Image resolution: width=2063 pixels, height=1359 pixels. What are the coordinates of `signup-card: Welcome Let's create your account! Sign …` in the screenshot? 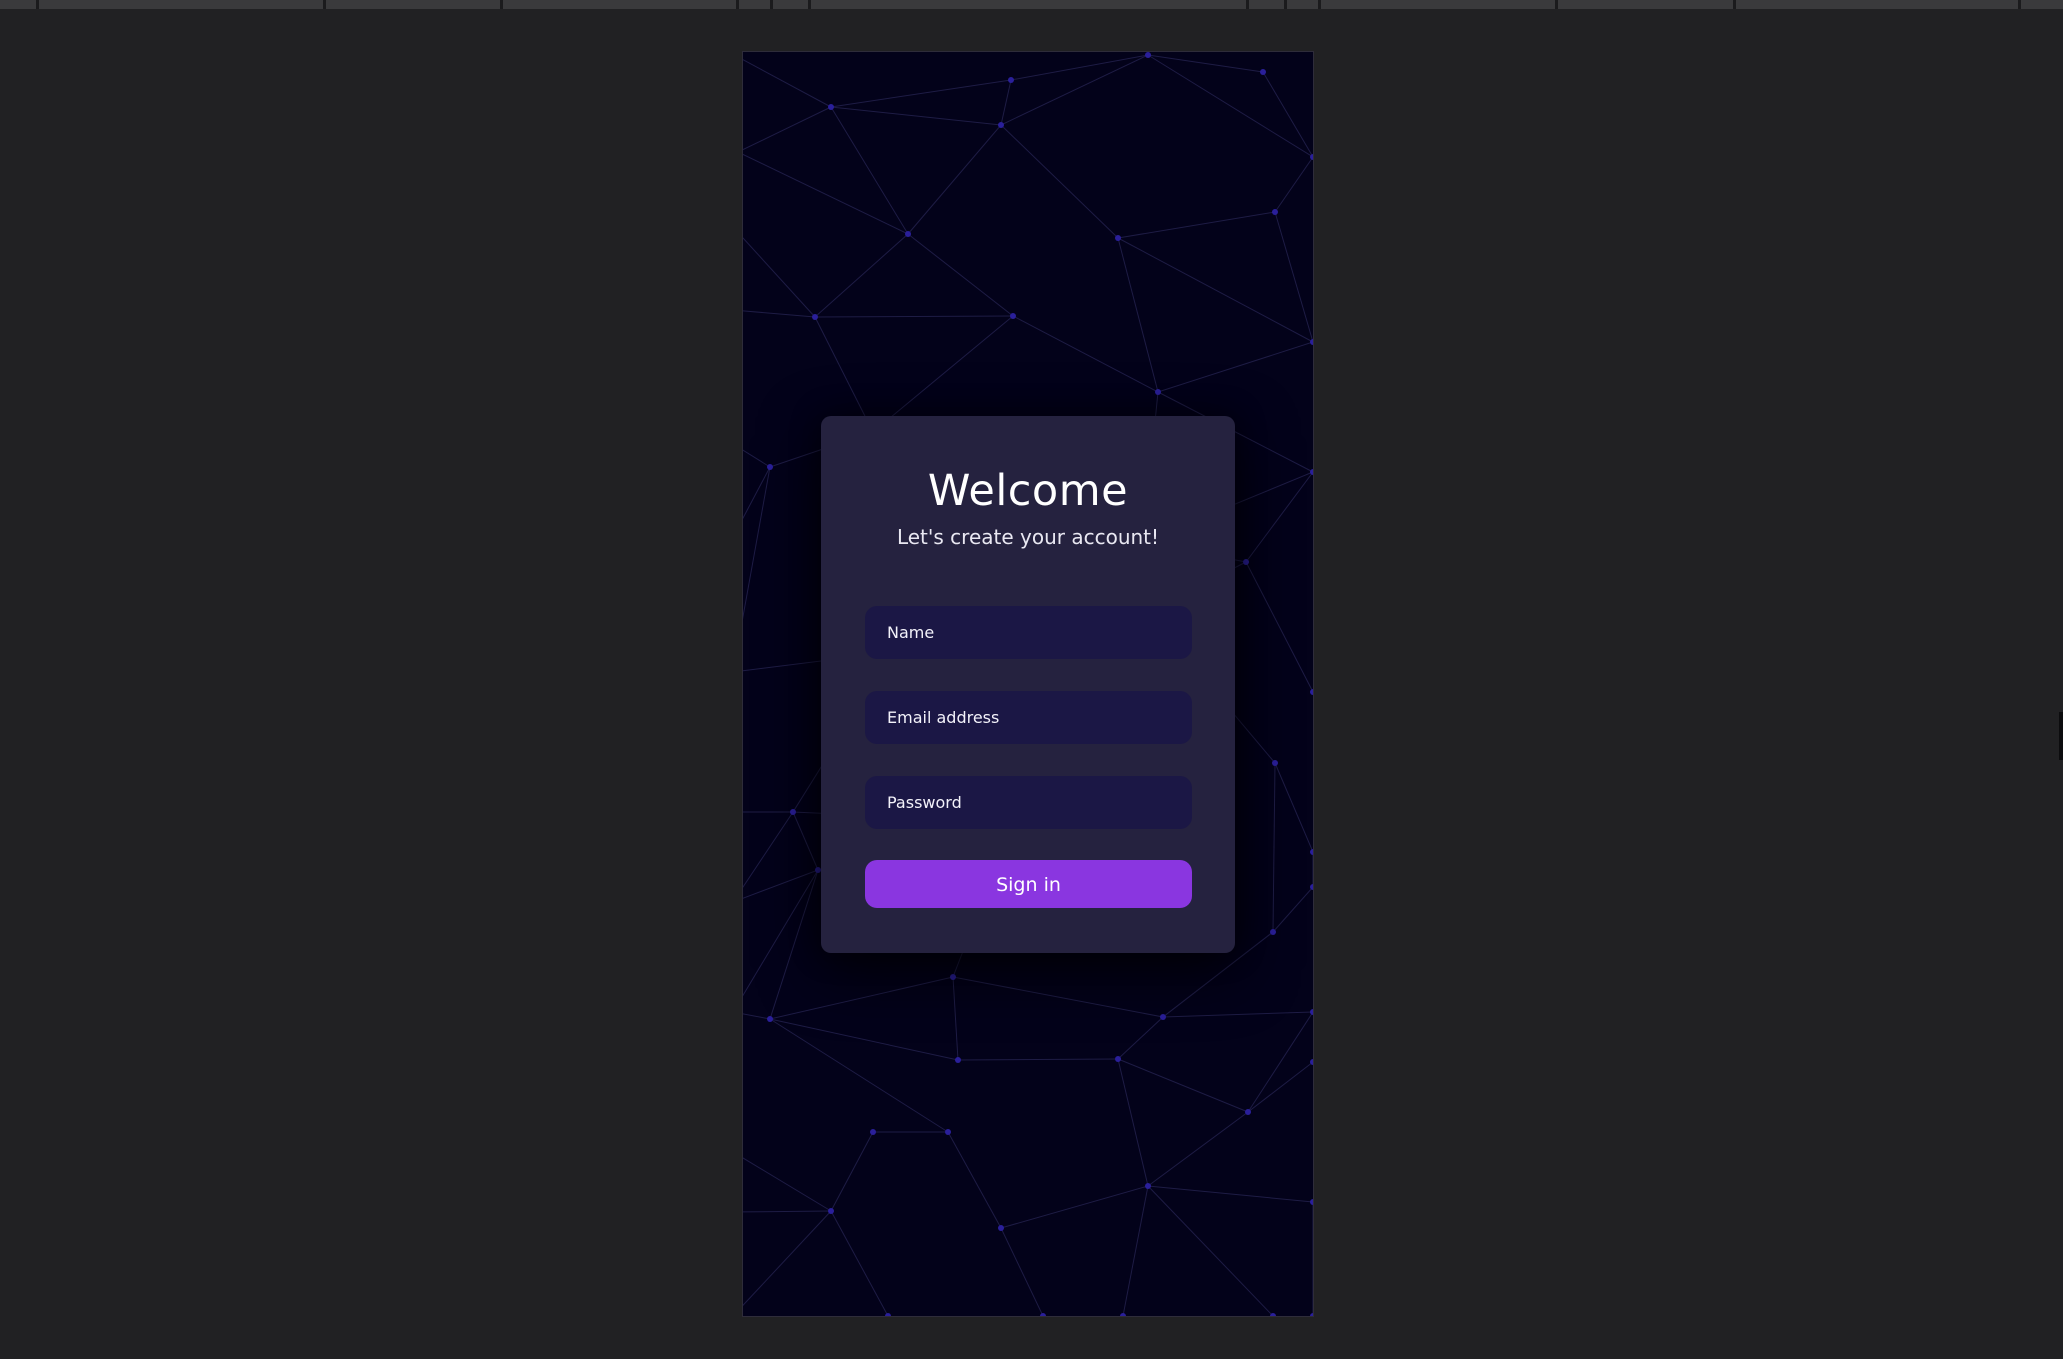 It's located at (1028, 684).